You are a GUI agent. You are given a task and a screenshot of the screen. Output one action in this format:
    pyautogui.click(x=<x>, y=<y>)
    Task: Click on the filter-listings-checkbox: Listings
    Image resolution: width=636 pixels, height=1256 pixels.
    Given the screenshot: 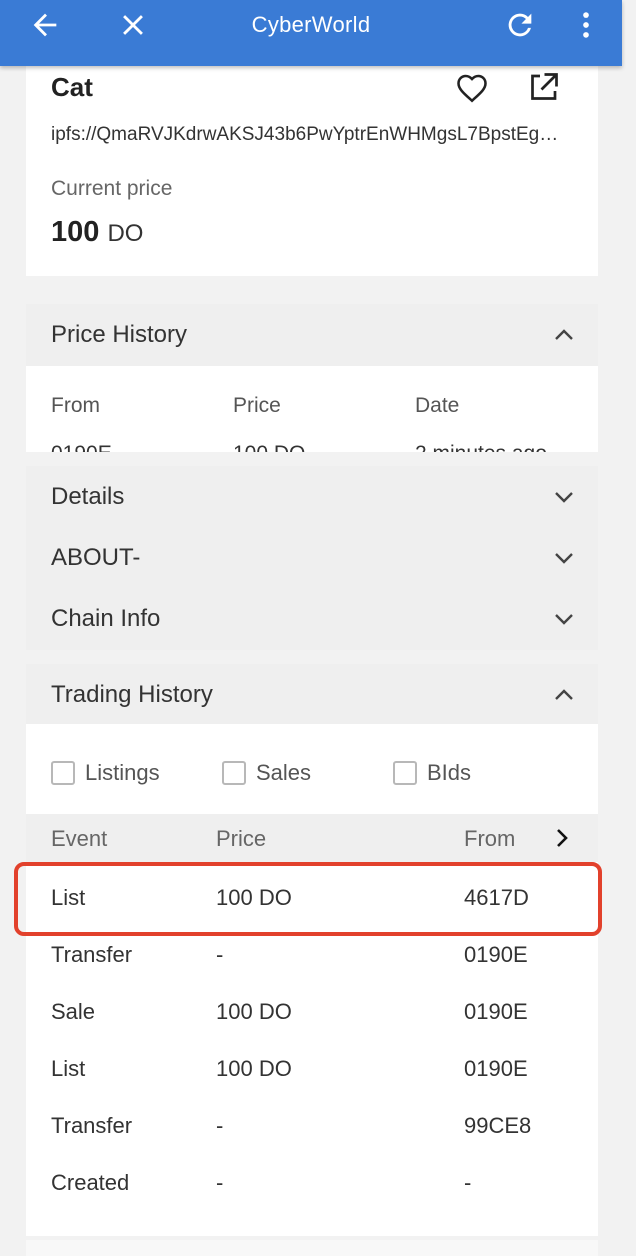 What is the action you would take?
    pyautogui.click(x=105, y=773)
    